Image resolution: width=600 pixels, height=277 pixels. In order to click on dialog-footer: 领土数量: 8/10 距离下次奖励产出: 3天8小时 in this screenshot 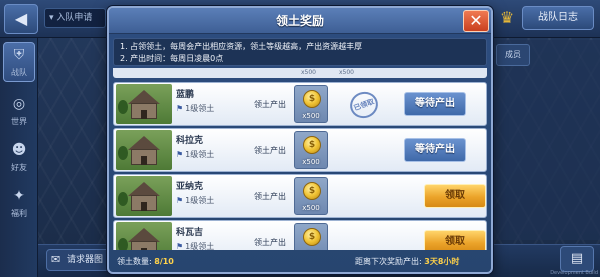, I will do `click(300, 262)`.